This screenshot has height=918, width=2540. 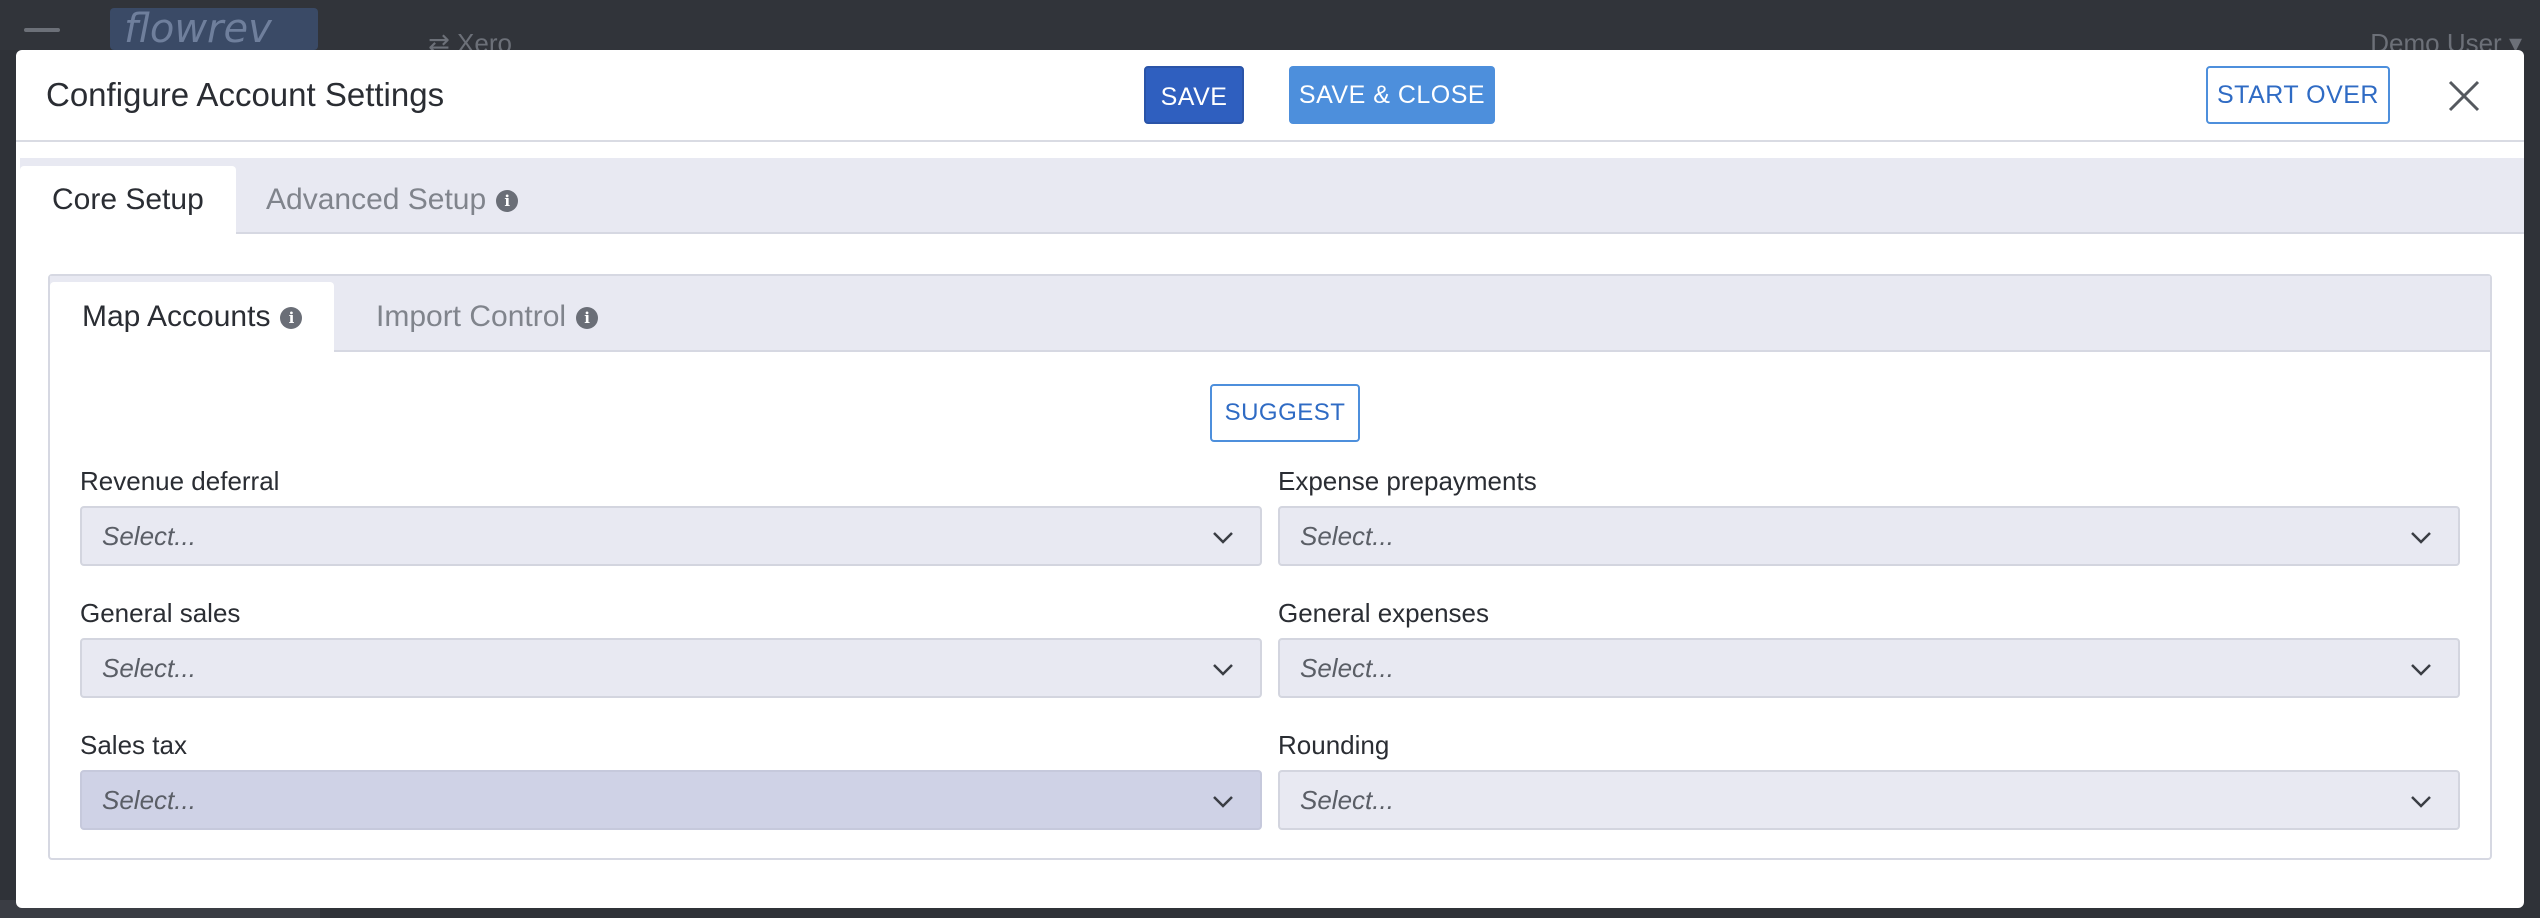 What do you see at coordinates (471, 316) in the screenshot?
I see `tab-import-control-label: Import Control` at bounding box center [471, 316].